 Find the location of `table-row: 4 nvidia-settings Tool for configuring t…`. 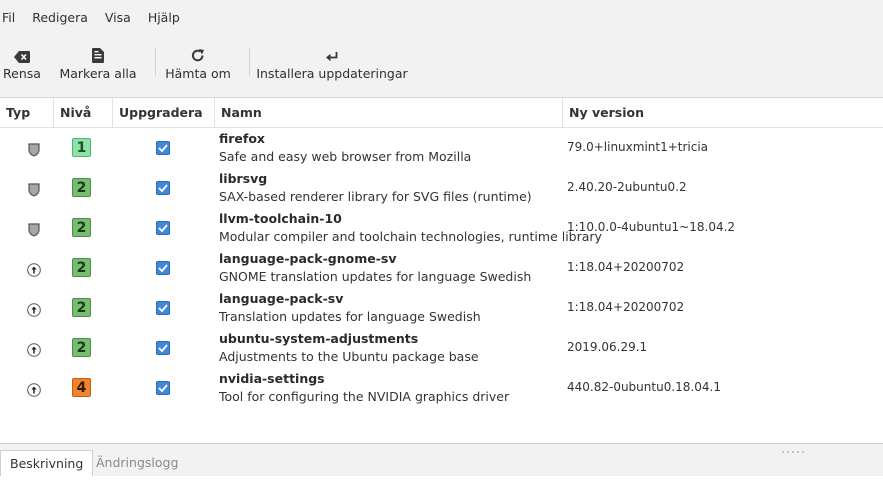

table-row: 4 nvidia-settings Tool for configuring t… is located at coordinates (441, 388).